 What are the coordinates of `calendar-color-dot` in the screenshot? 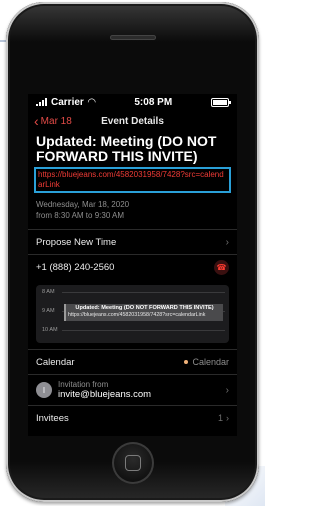 It's located at (186, 362).